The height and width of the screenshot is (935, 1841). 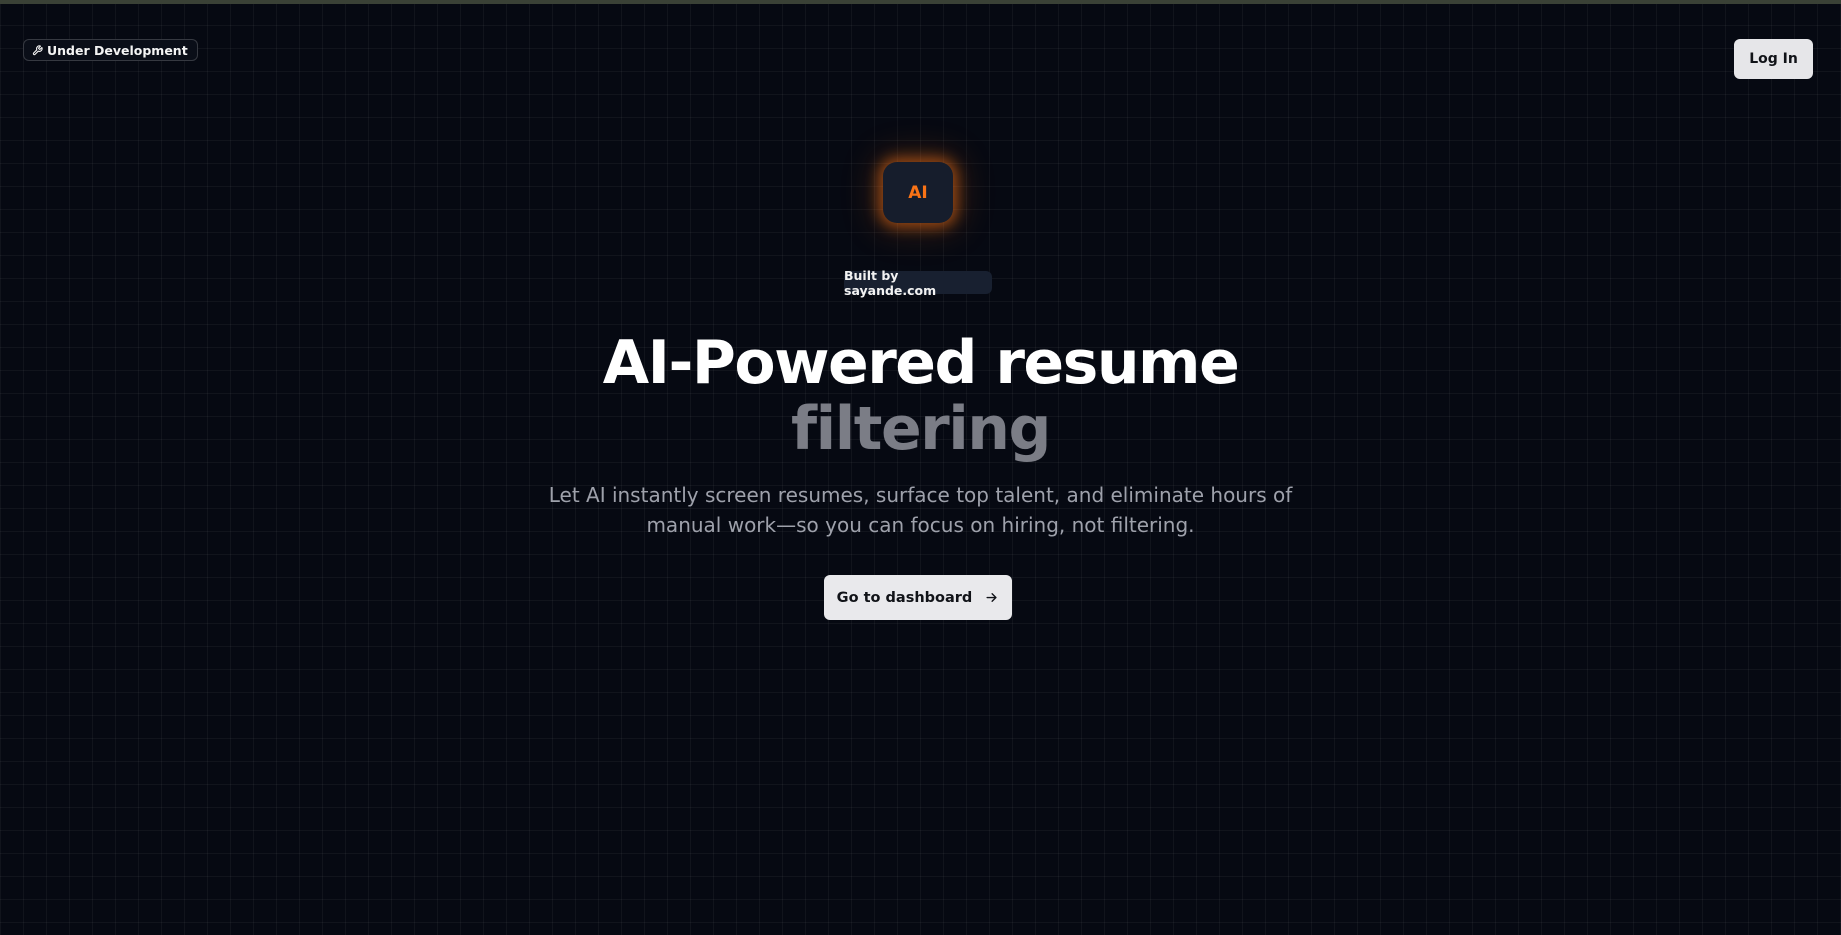 I want to click on arrow-right-icon, so click(x=991, y=597).